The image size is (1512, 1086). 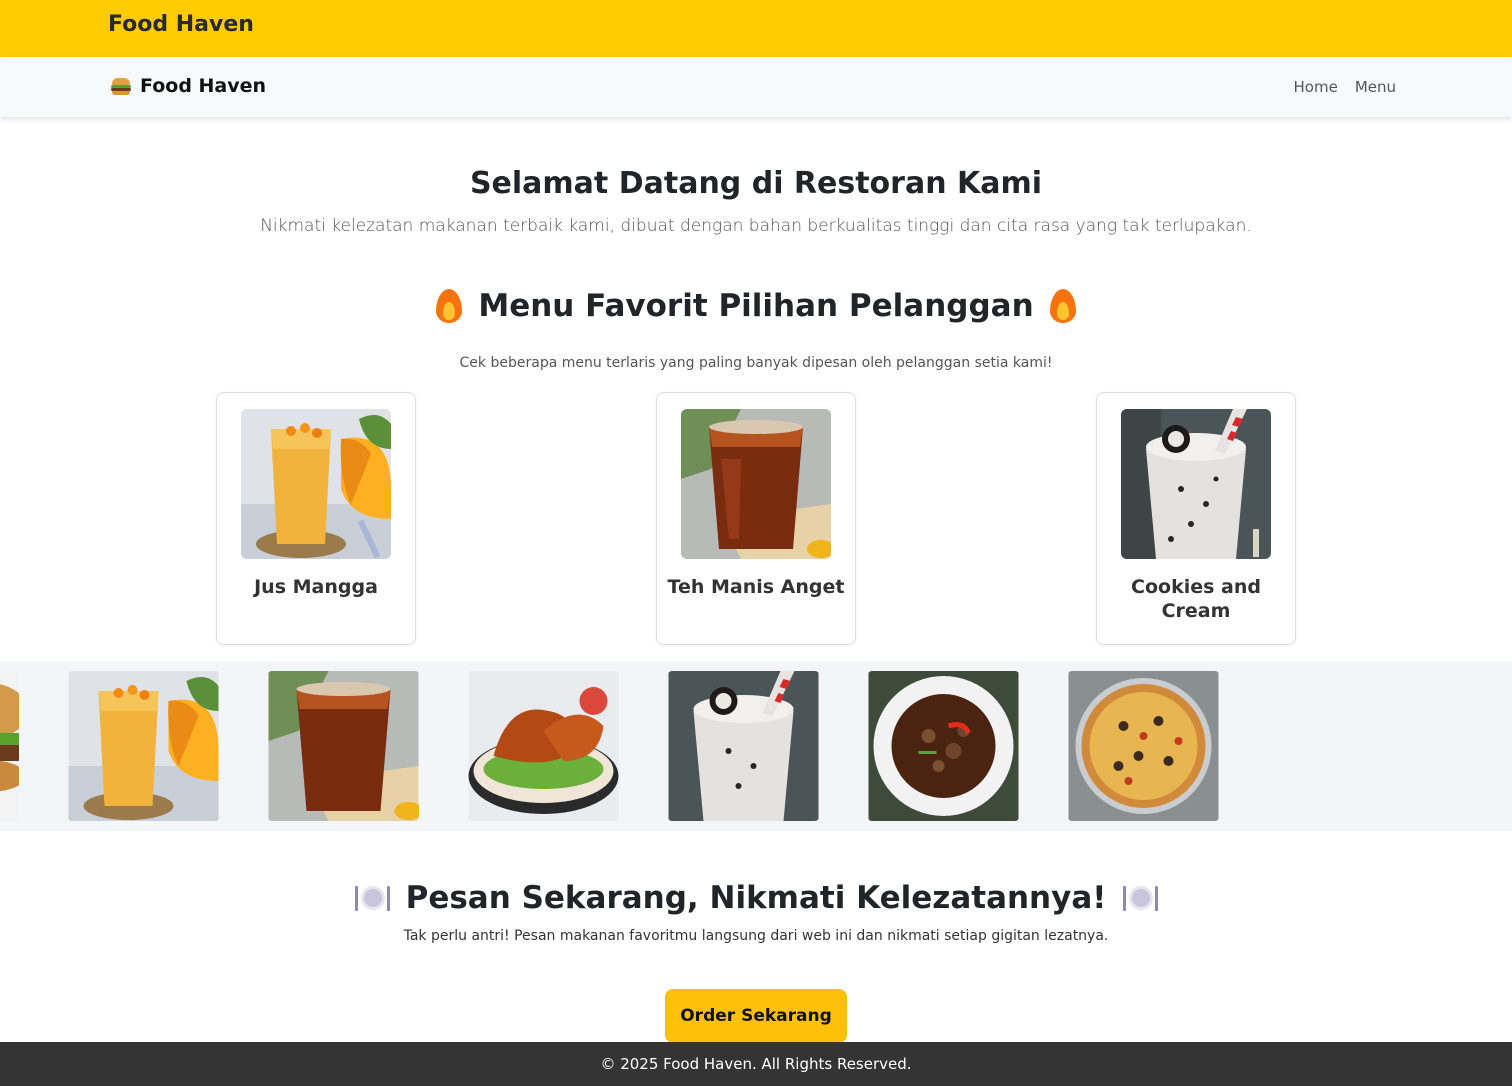 I want to click on hero-title: Selamat Datang di Restoran Kami, so click(x=756, y=183).